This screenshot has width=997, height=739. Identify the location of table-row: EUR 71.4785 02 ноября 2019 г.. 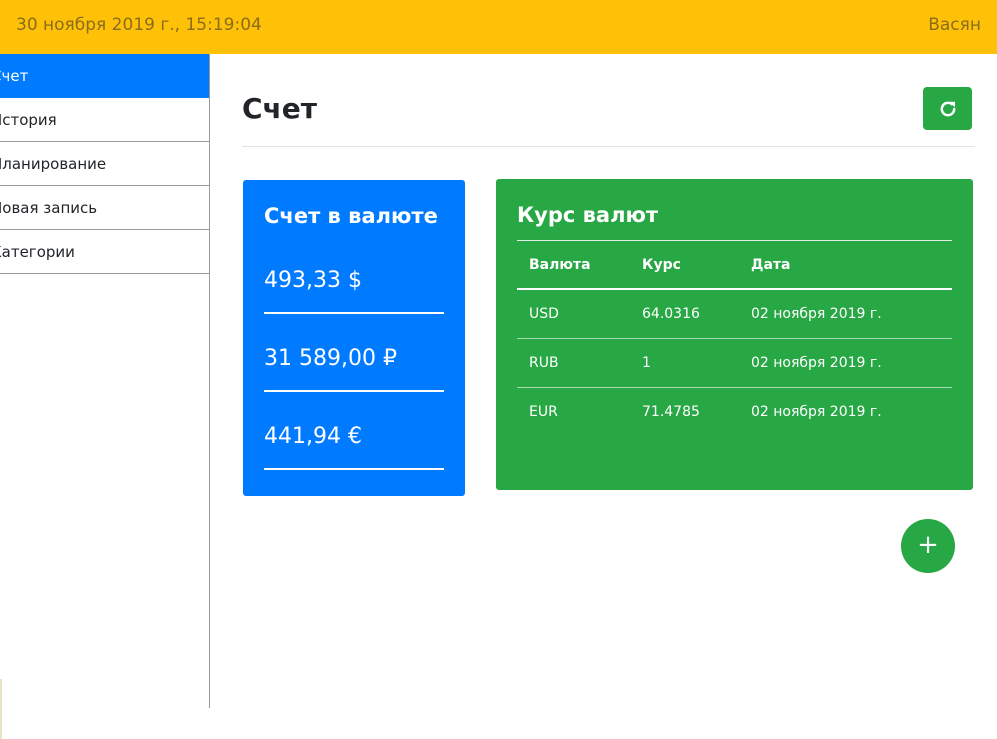
(734, 412).